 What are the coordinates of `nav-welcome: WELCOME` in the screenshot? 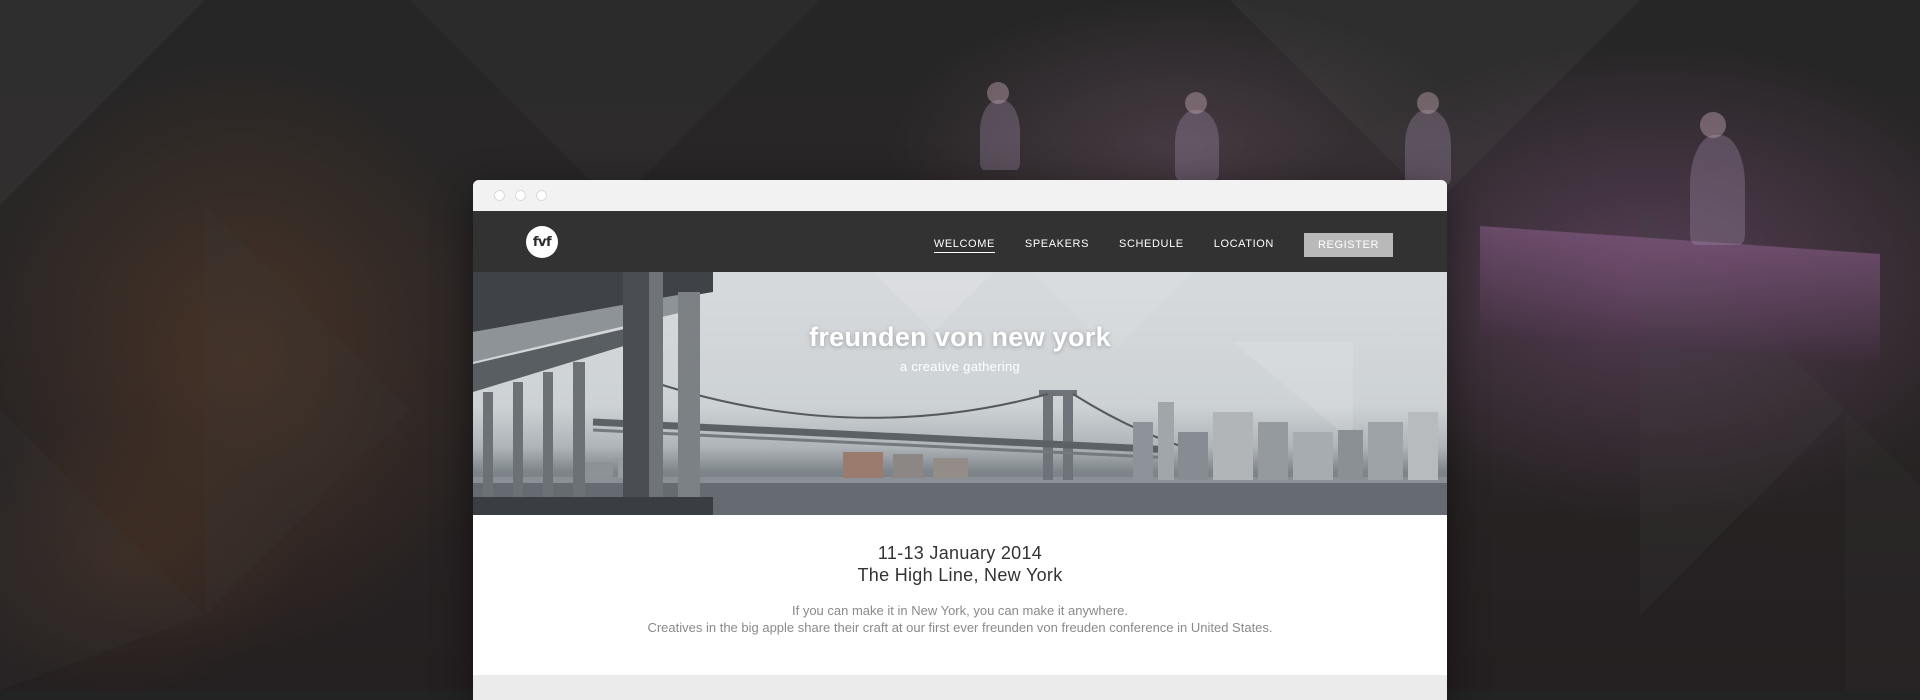 It's located at (964, 245).